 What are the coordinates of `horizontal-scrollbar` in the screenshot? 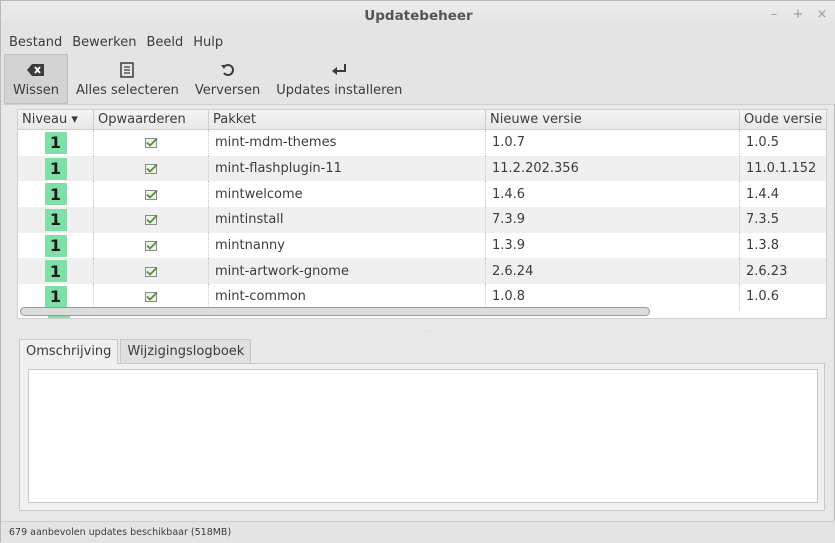 It's located at (335, 311).